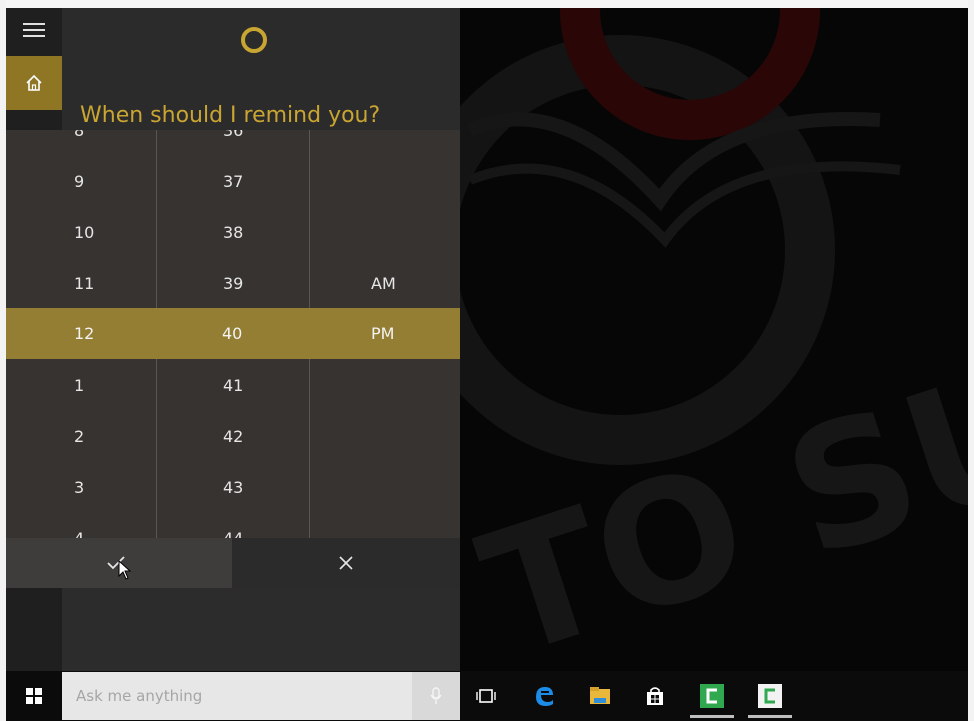 The image size is (974, 721). I want to click on hour-cell: 10, so click(84, 232).